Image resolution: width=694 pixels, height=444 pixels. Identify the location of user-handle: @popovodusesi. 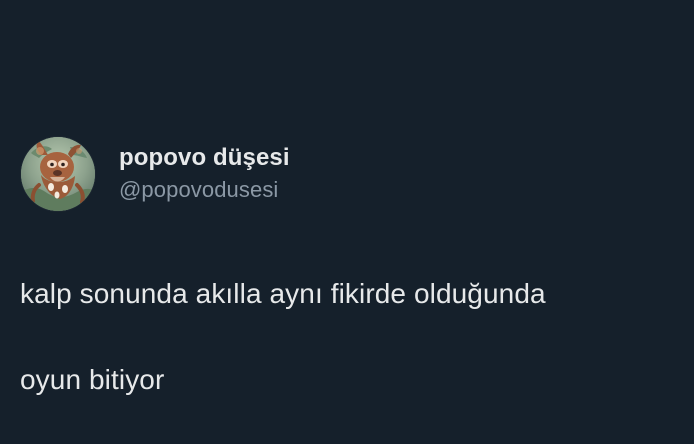
(204, 190).